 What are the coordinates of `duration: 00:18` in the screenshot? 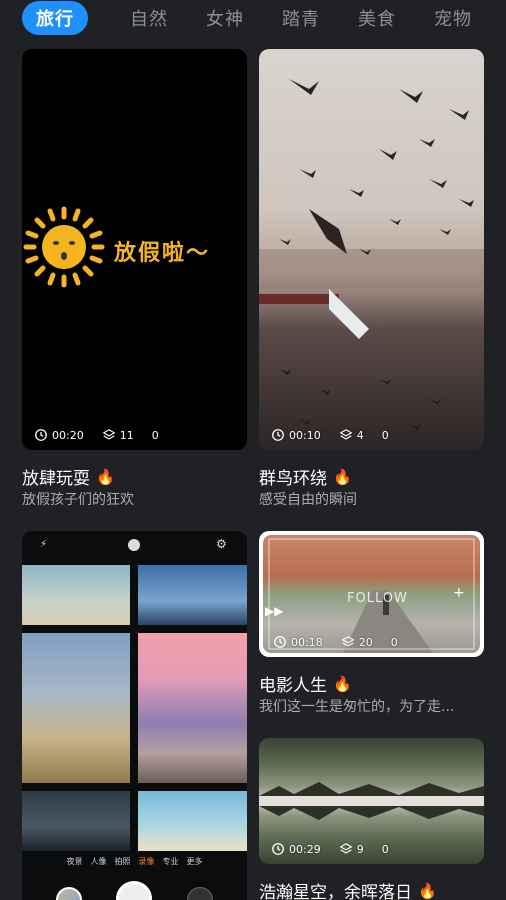 It's located at (307, 642).